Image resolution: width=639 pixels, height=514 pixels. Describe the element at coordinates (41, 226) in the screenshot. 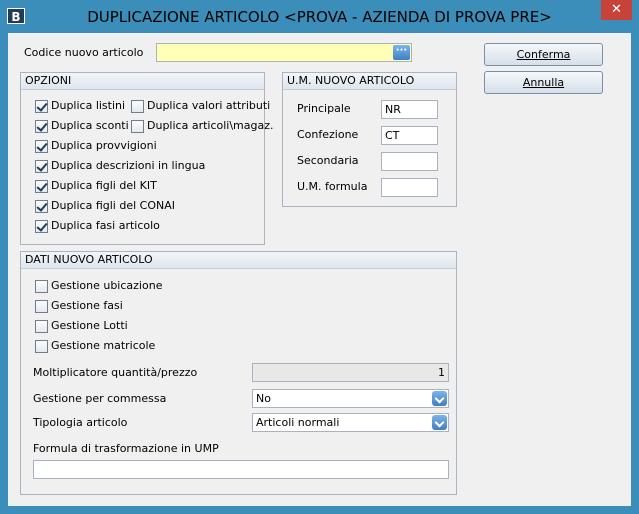

I see `opzioni-left-6-checkbox` at that location.